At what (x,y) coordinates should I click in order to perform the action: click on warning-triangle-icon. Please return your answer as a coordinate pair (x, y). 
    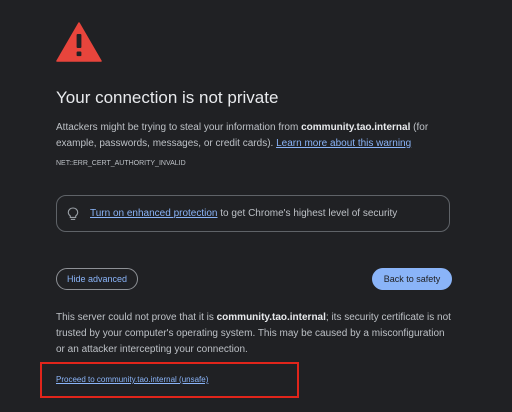
    Looking at the image, I should click on (79, 42).